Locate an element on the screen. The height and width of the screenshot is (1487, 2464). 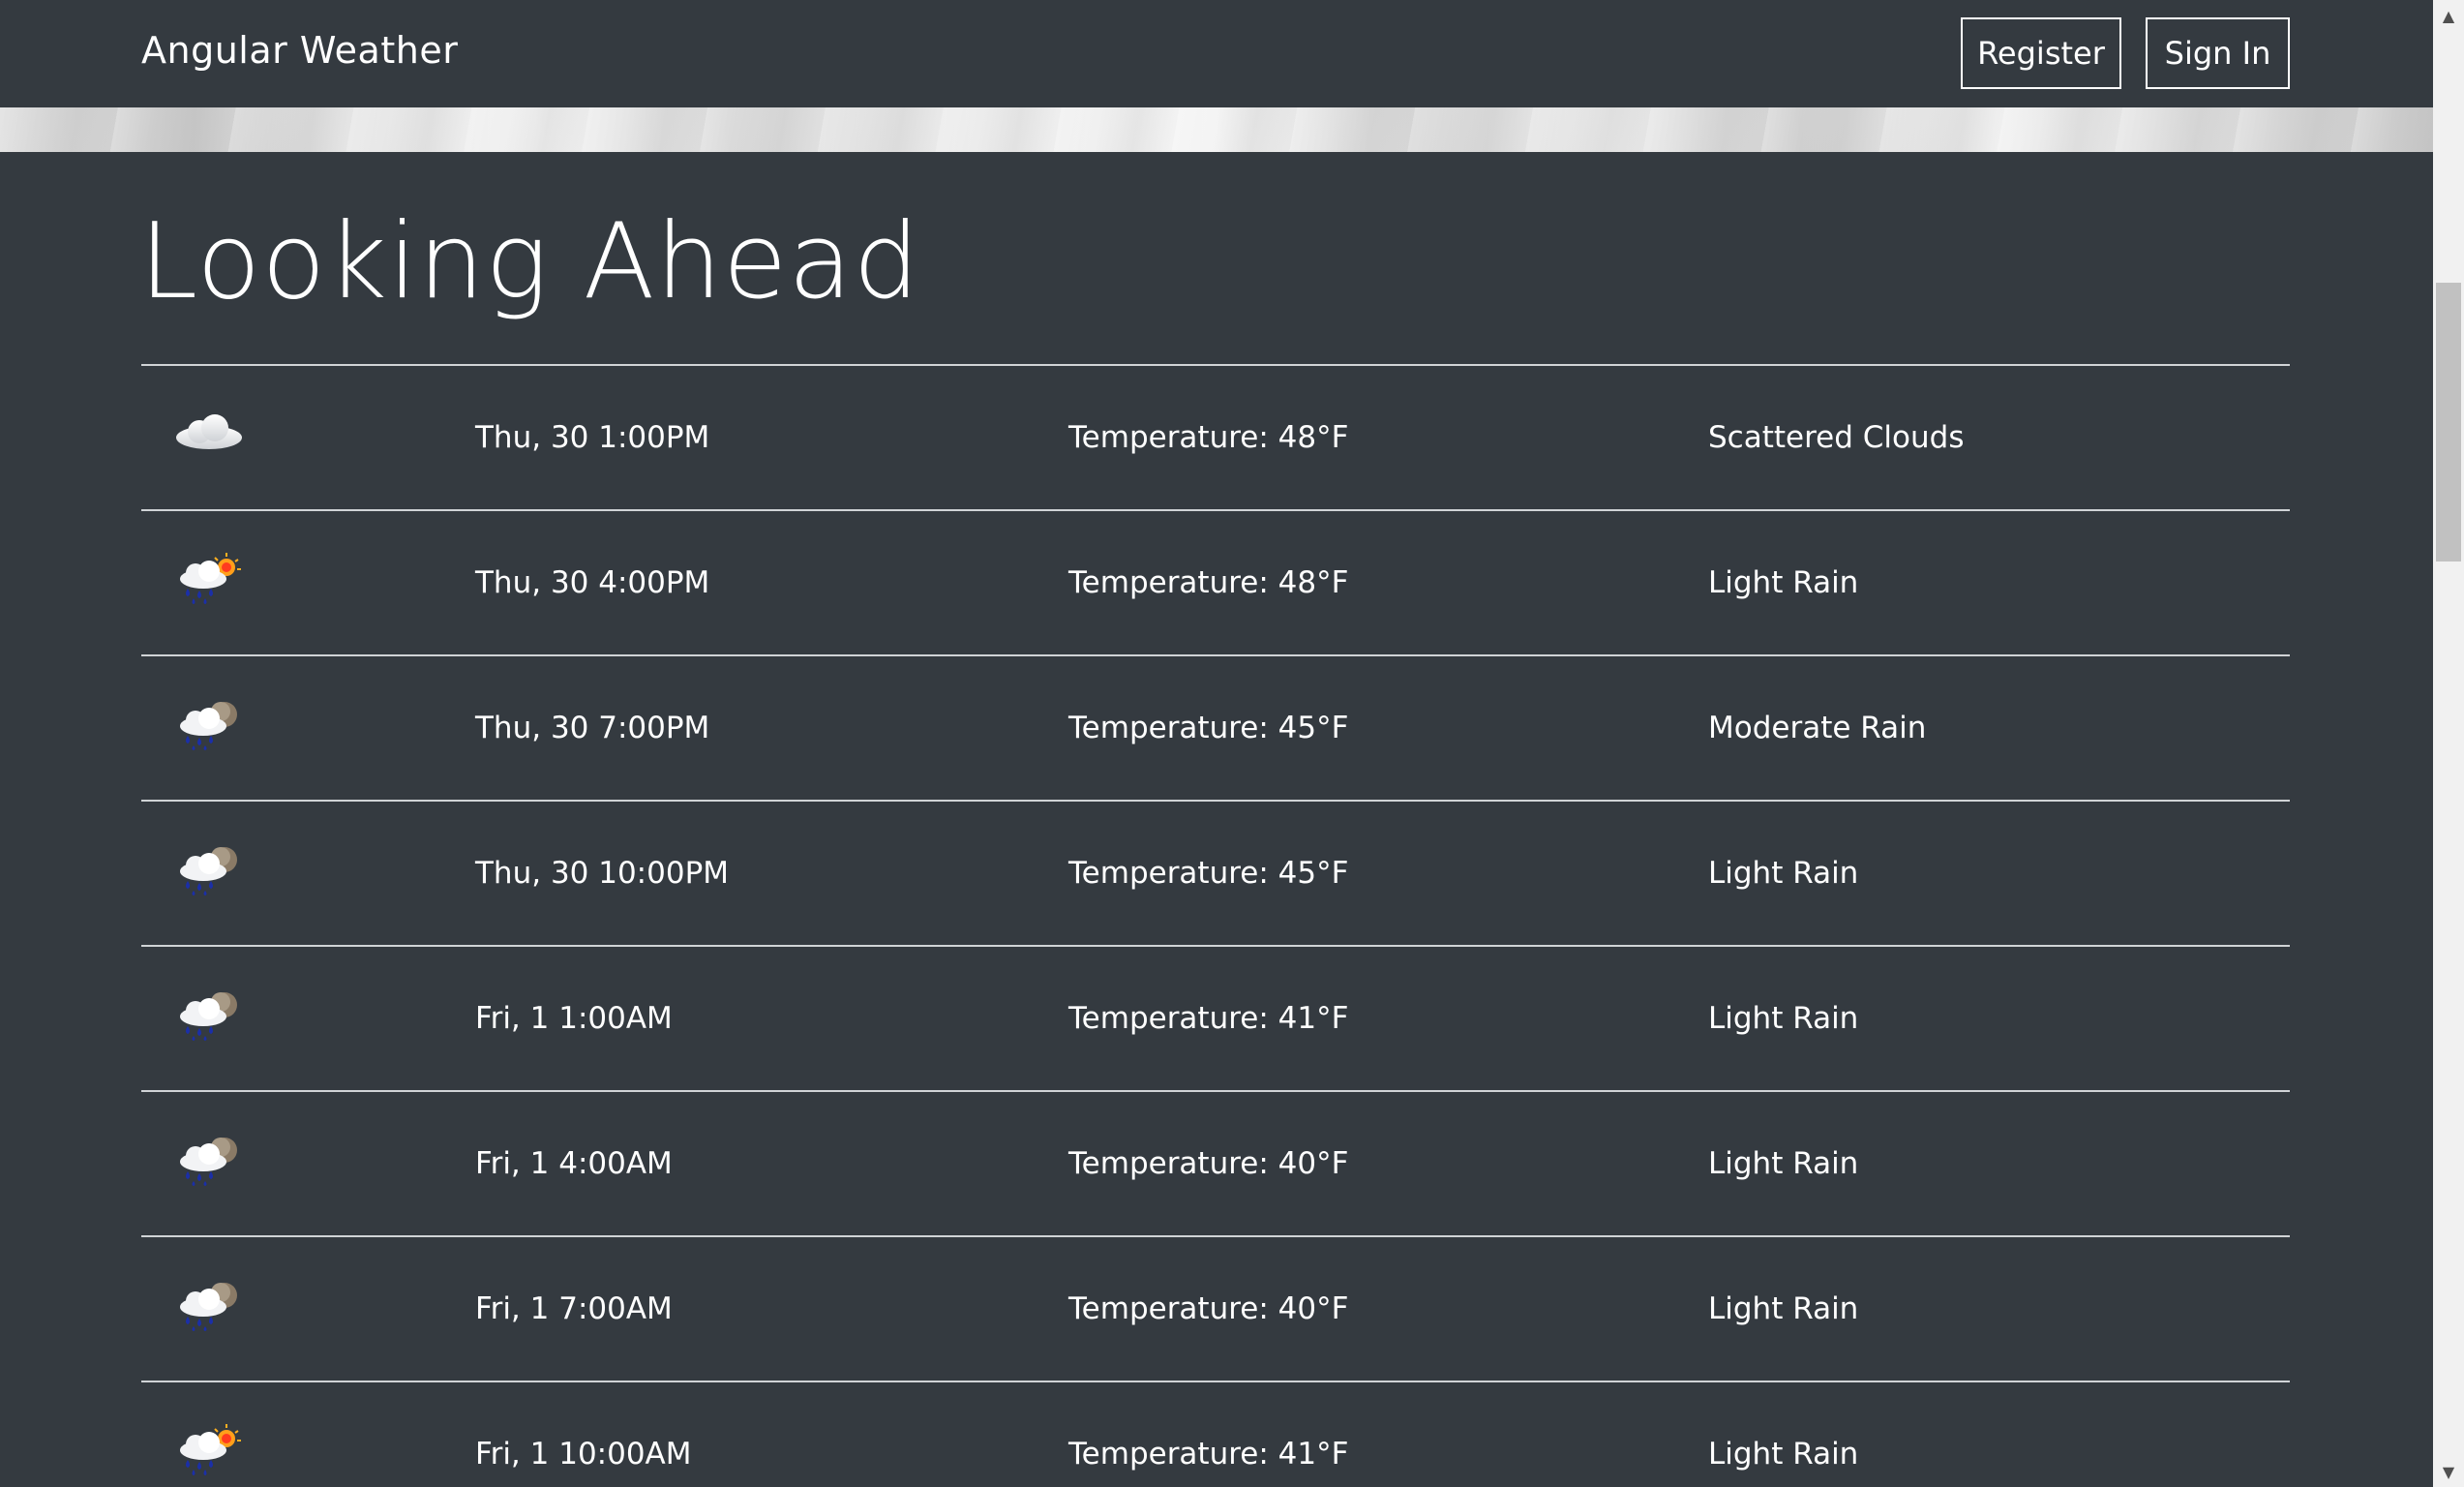
forecast-time: Thu, 30 7:00PM is located at coordinates (592, 728).